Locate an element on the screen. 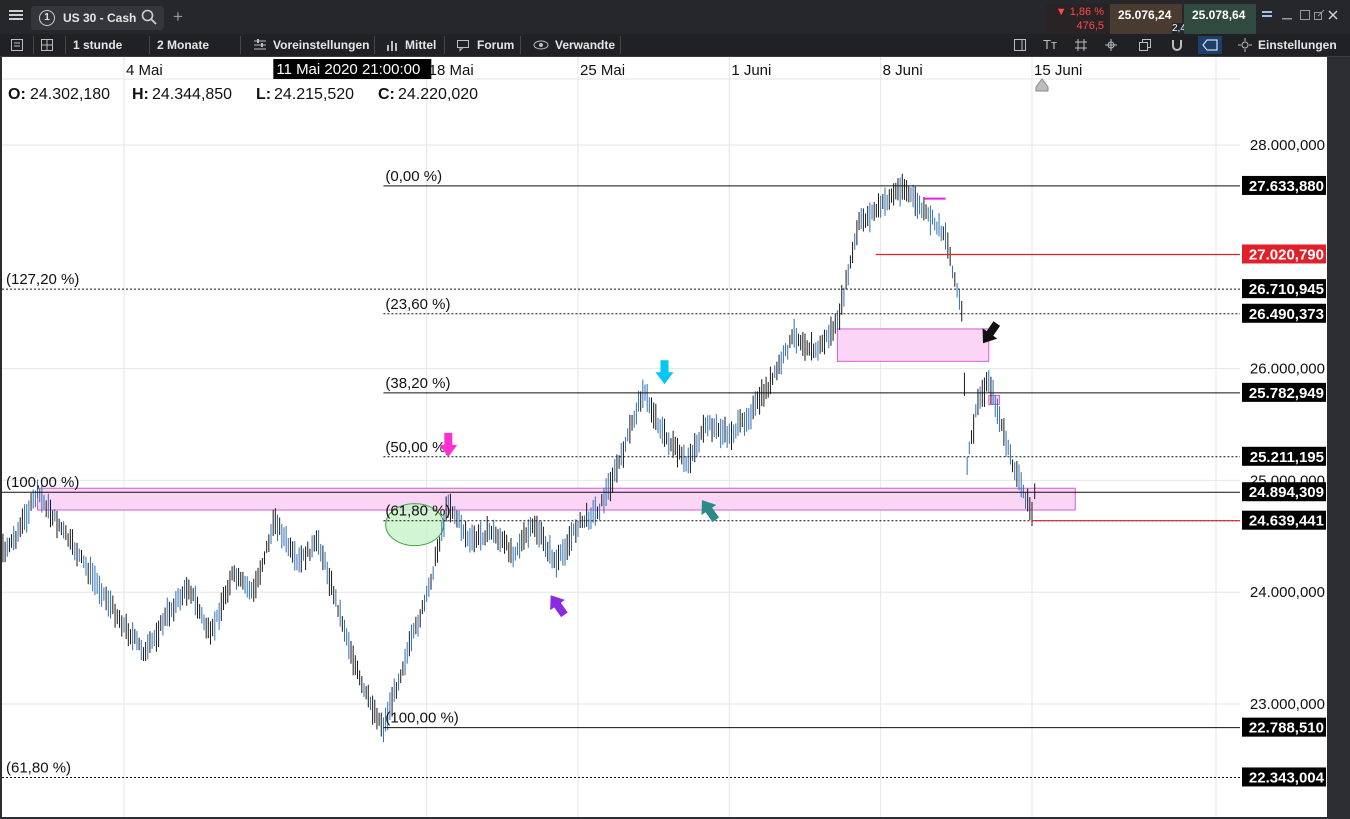 Image resolution: width=1350 pixels, height=819 pixels. ohlc-open-label: O: is located at coordinates (17, 94).